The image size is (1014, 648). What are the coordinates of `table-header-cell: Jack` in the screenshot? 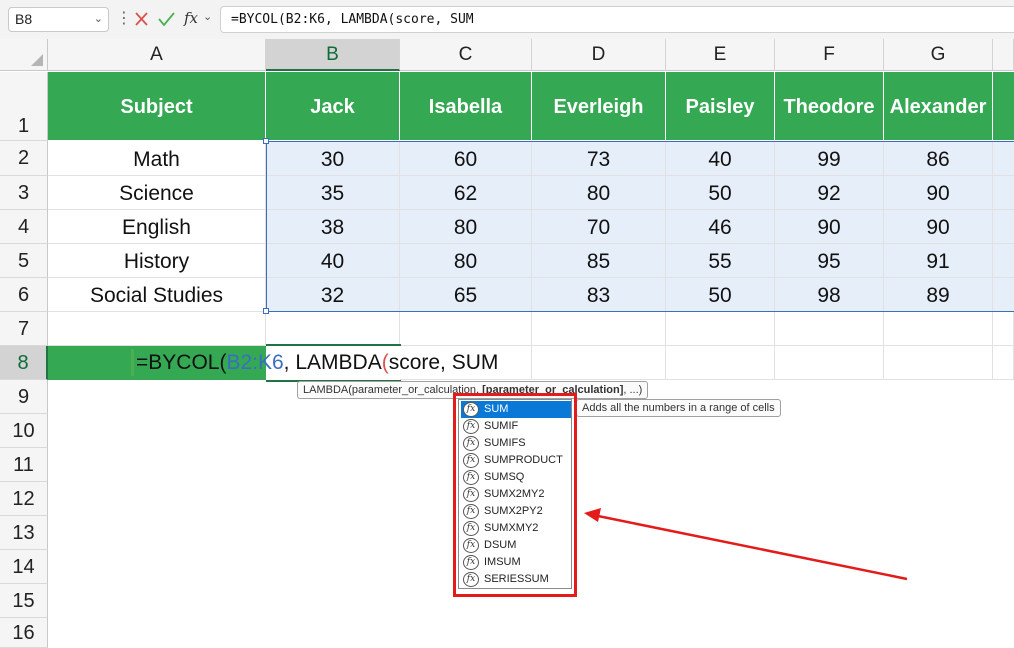 It's located at (333, 106).